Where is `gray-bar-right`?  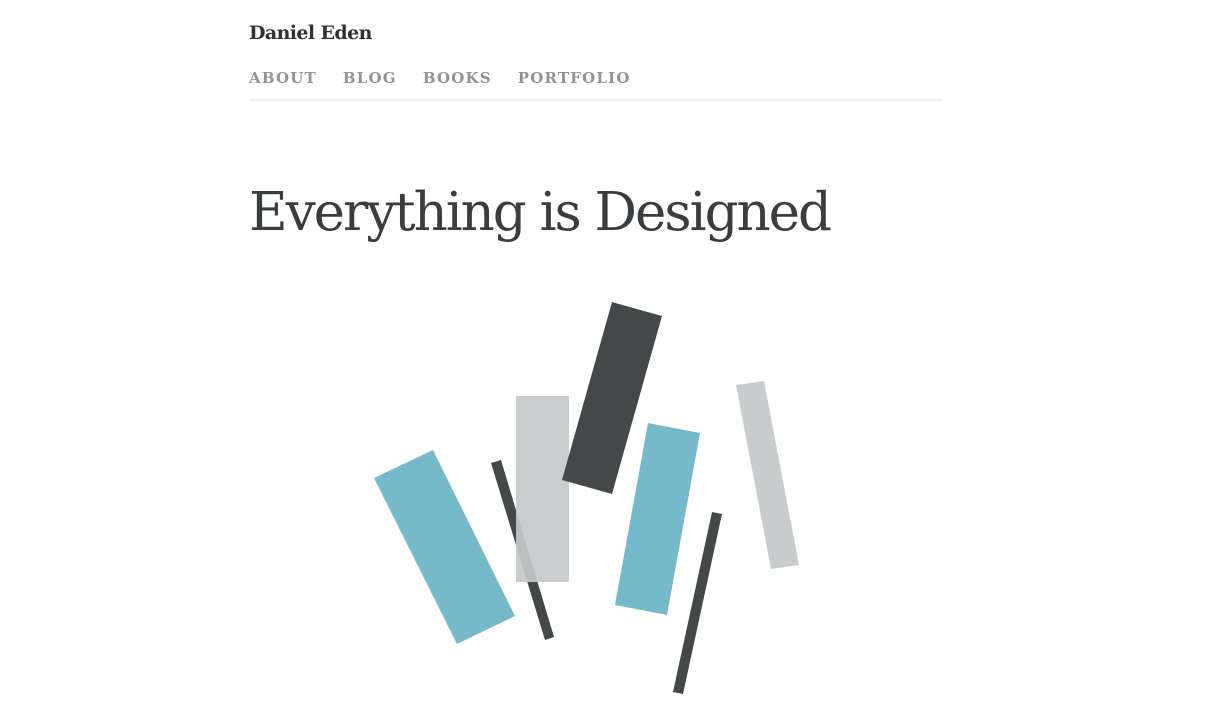 gray-bar-right is located at coordinates (767, 475).